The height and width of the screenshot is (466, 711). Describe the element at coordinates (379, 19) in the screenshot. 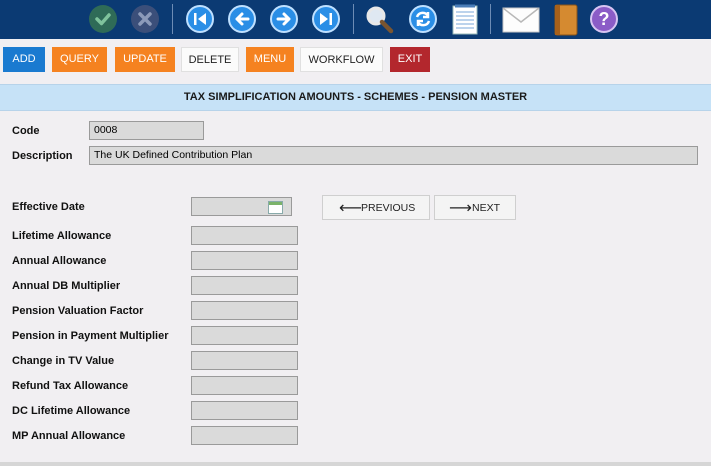

I see `search-icon` at that location.